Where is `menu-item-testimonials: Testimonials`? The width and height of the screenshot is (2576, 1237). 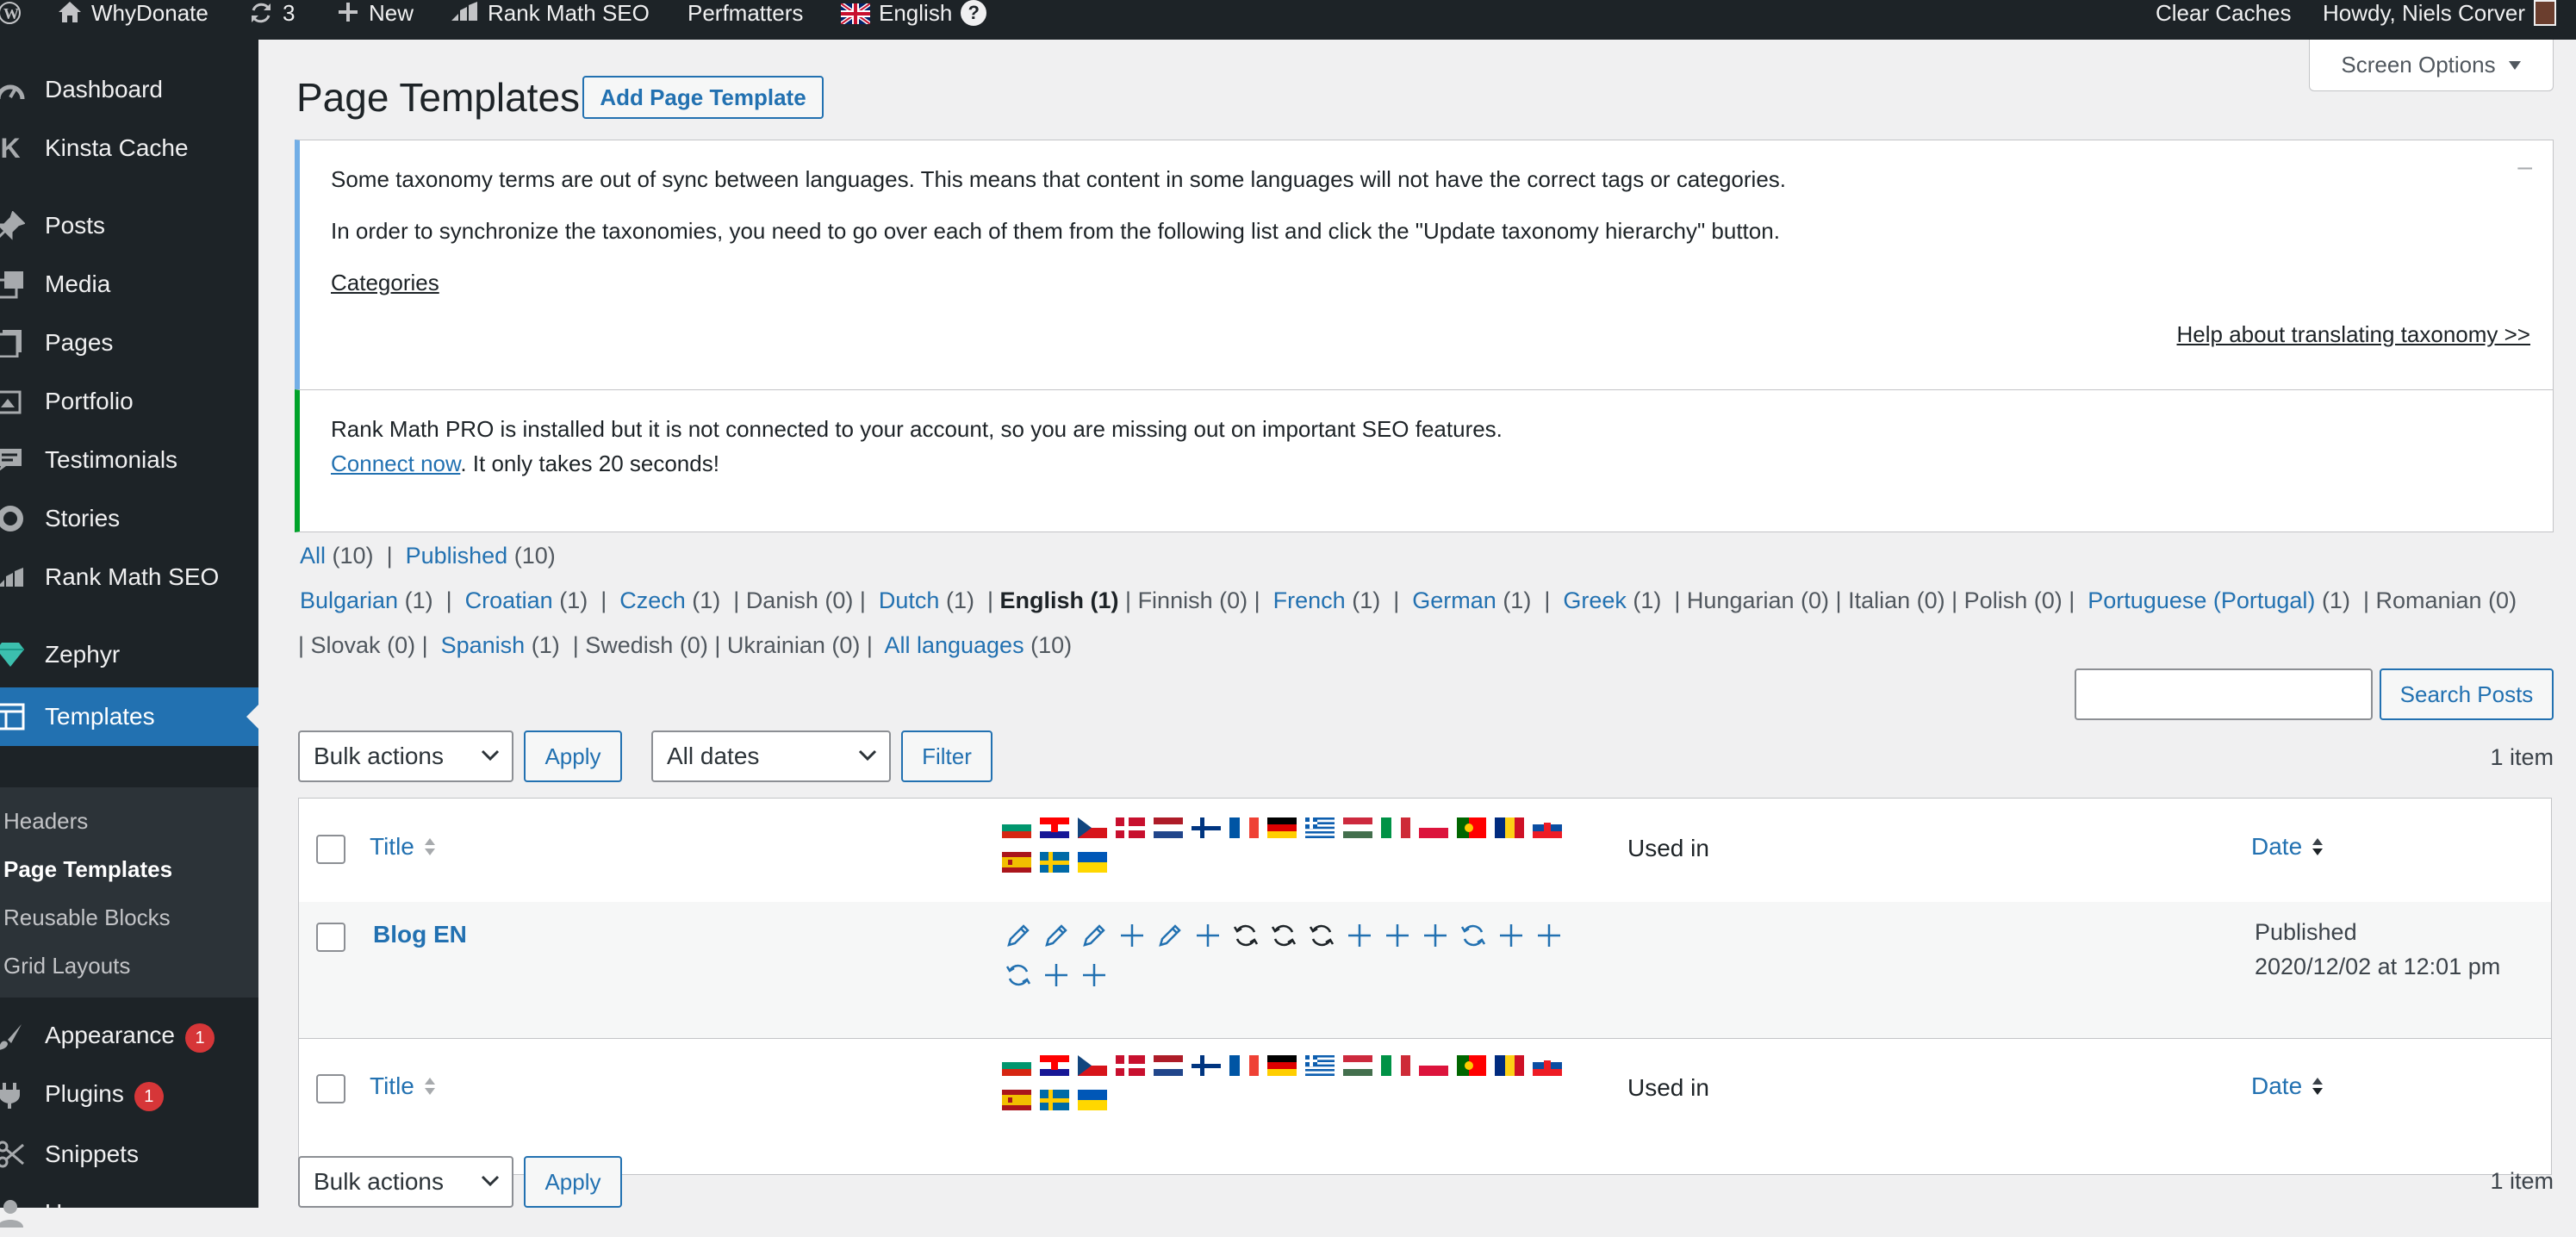 menu-item-testimonials: Testimonials is located at coordinates (129, 460).